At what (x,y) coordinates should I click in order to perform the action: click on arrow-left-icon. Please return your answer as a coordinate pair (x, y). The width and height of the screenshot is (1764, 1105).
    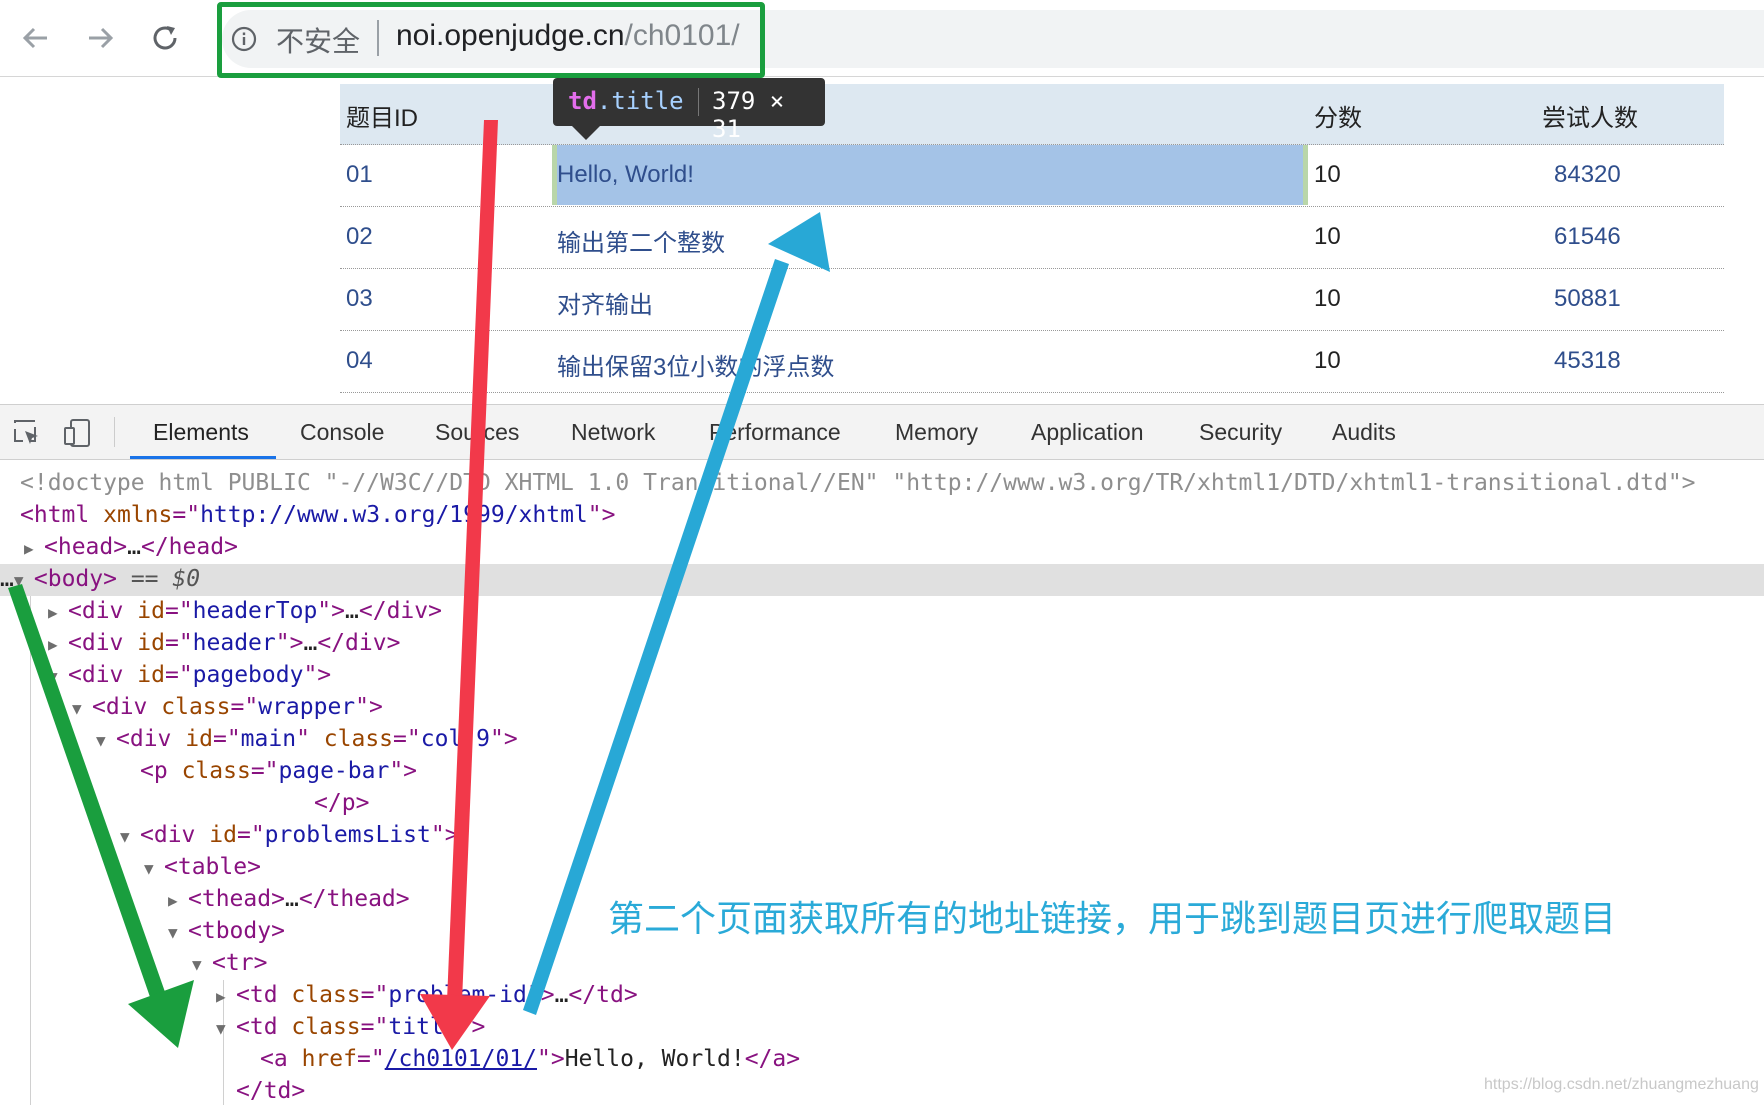
    Looking at the image, I should click on (34, 38).